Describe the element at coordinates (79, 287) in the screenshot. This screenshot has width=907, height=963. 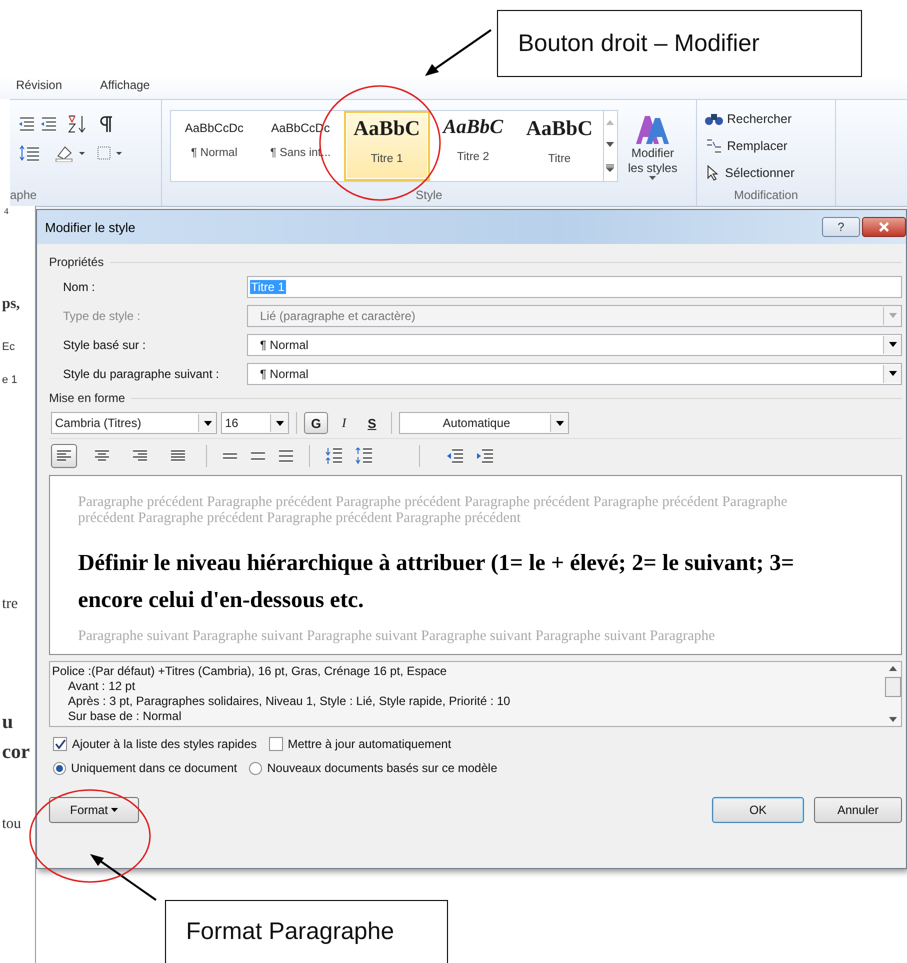
I see `field-label: Nom :` at that location.